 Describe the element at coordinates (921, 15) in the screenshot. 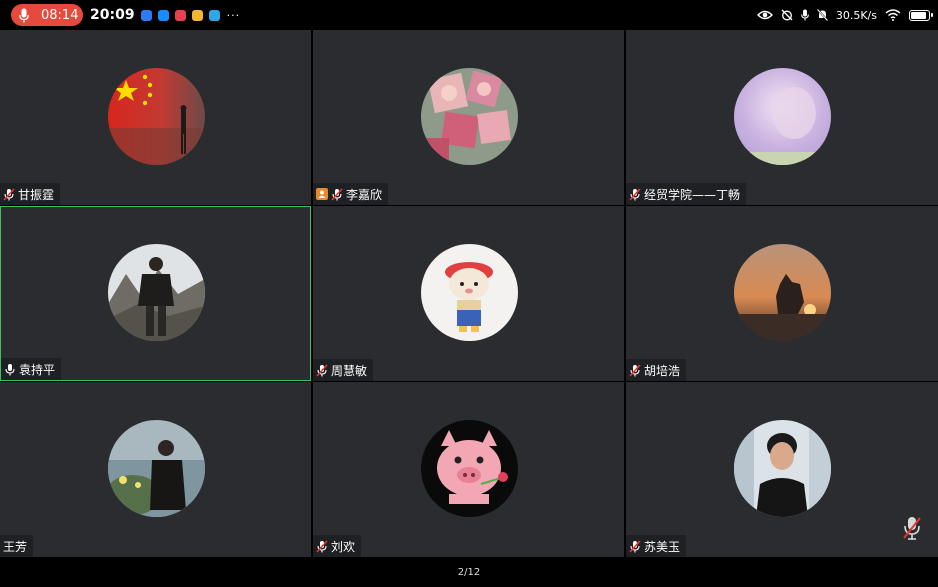

I see `battery-icon` at that location.